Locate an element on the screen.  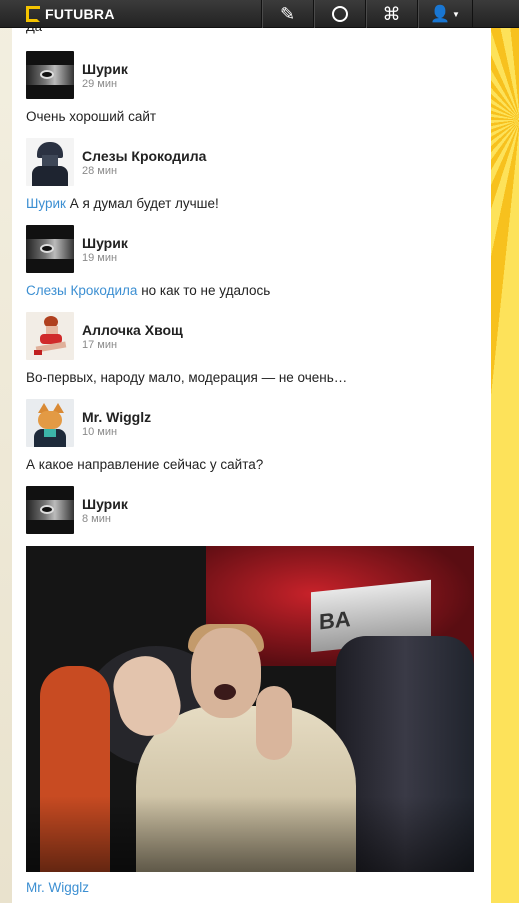
timestamp: 19 мин is located at coordinates (100, 258).